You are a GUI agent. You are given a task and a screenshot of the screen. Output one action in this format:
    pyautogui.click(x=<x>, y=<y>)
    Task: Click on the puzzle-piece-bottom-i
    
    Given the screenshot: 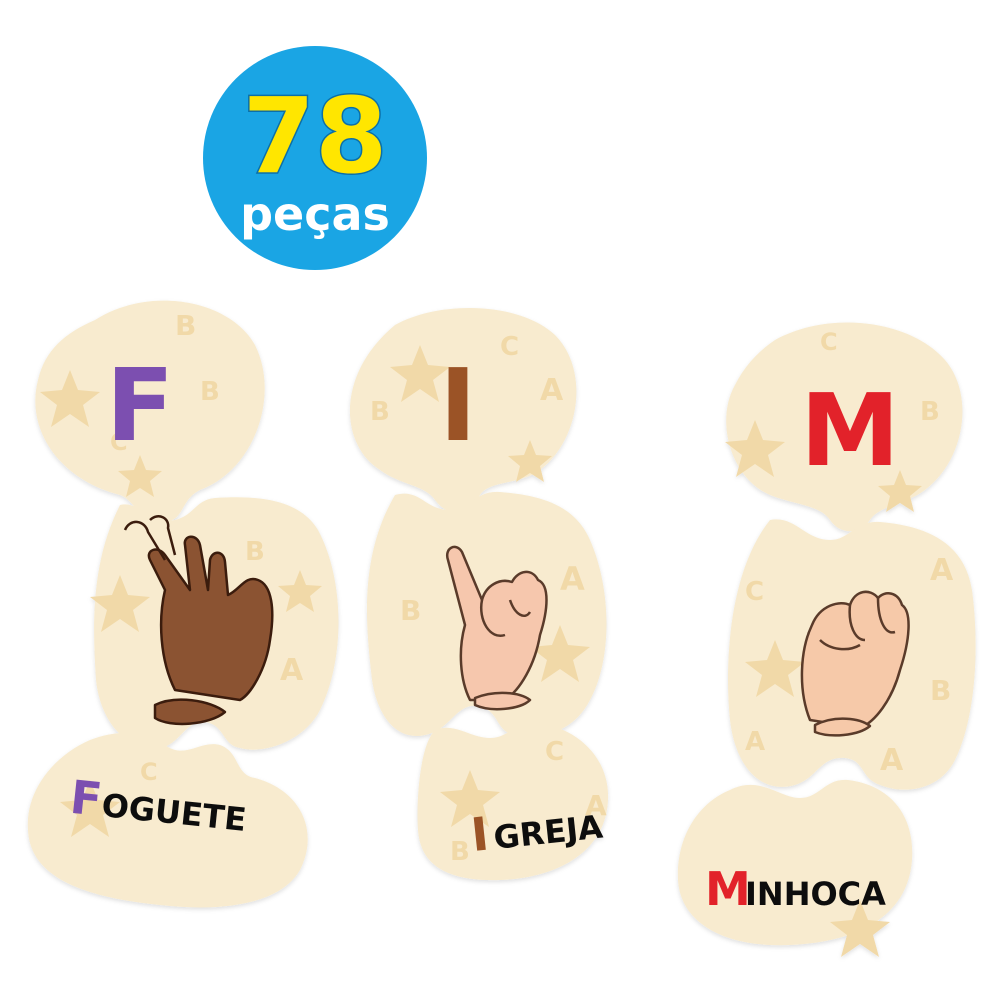 What is the action you would take?
    pyautogui.click(x=513, y=801)
    